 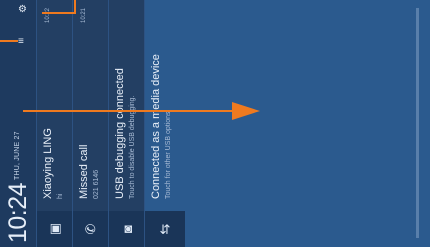 What do you see at coordinates (168, 155) in the screenshot?
I see `notification-subtitle: Touch for other USB options` at bounding box center [168, 155].